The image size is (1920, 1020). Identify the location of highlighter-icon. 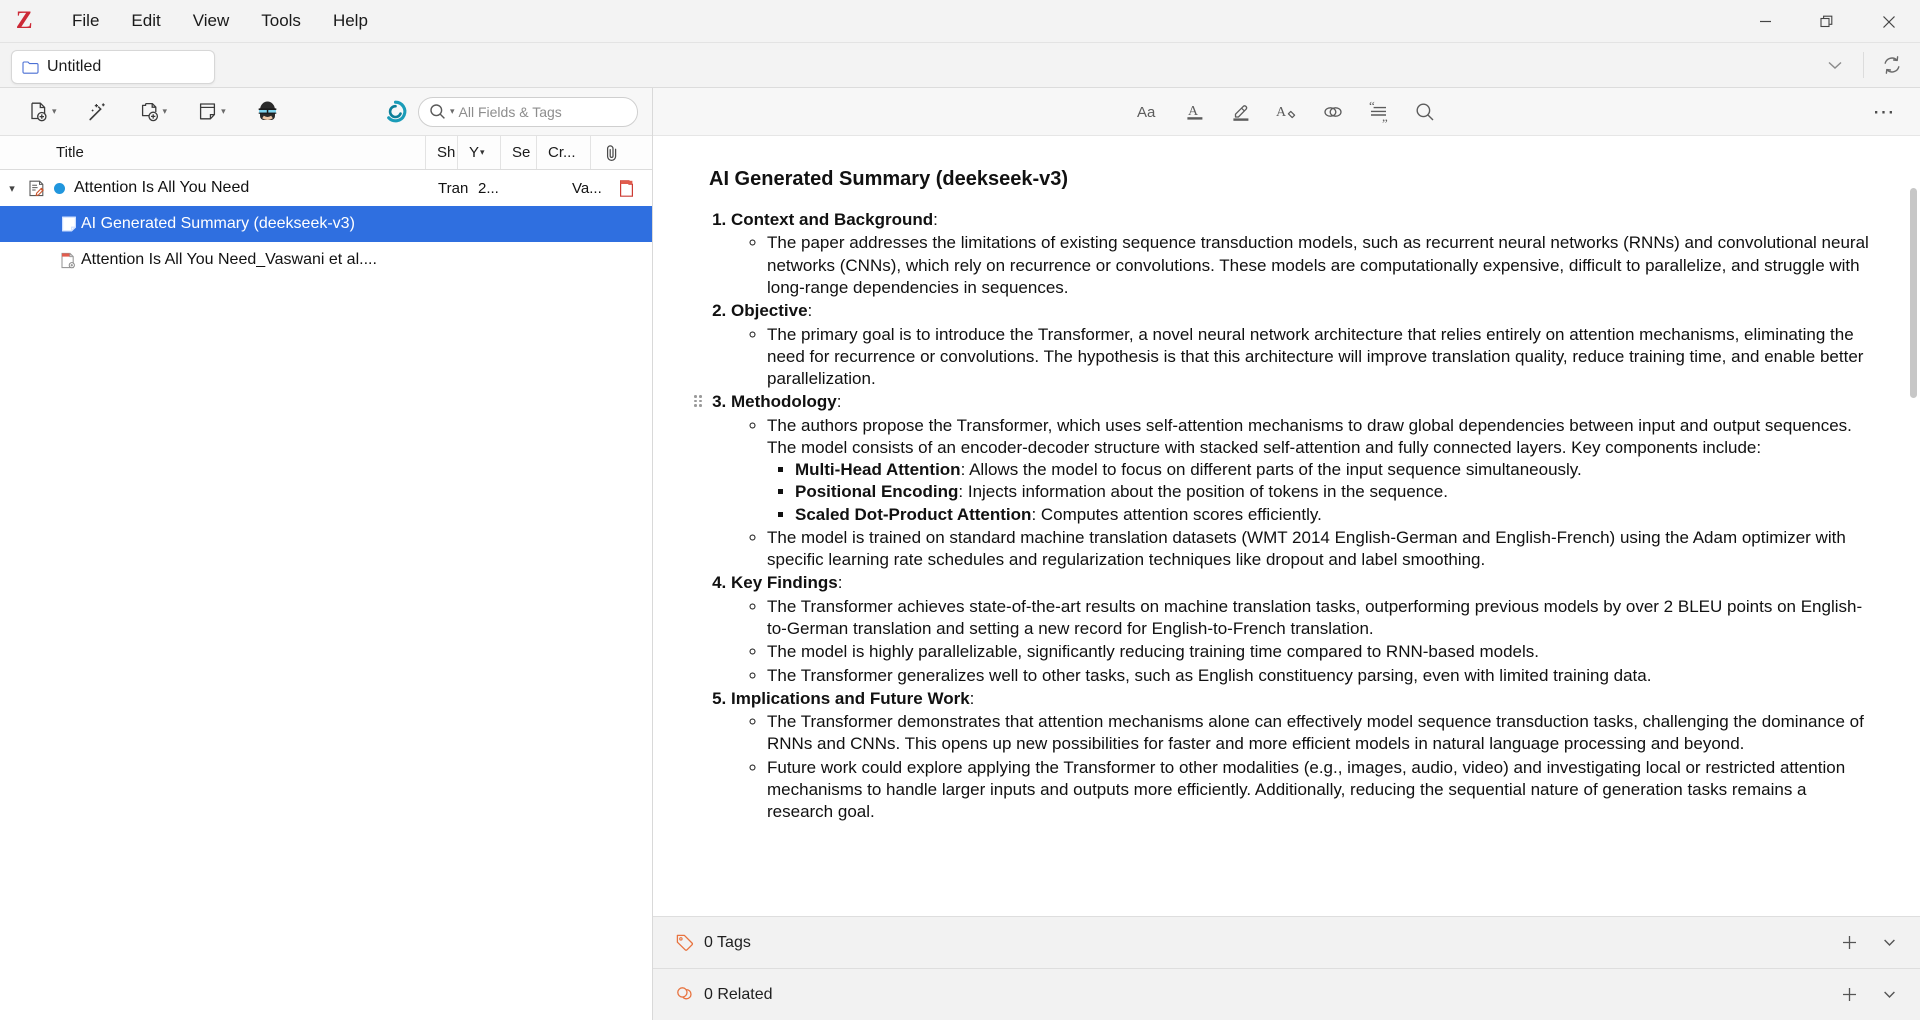
(1240, 112).